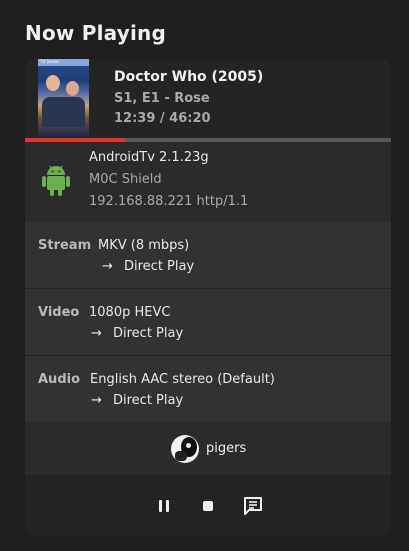 The image size is (409, 551). What do you see at coordinates (208, 322) in the screenshot?
I see `video-row: Video 1080p HEVC → Direct Play` at bounding box center [208, 322].